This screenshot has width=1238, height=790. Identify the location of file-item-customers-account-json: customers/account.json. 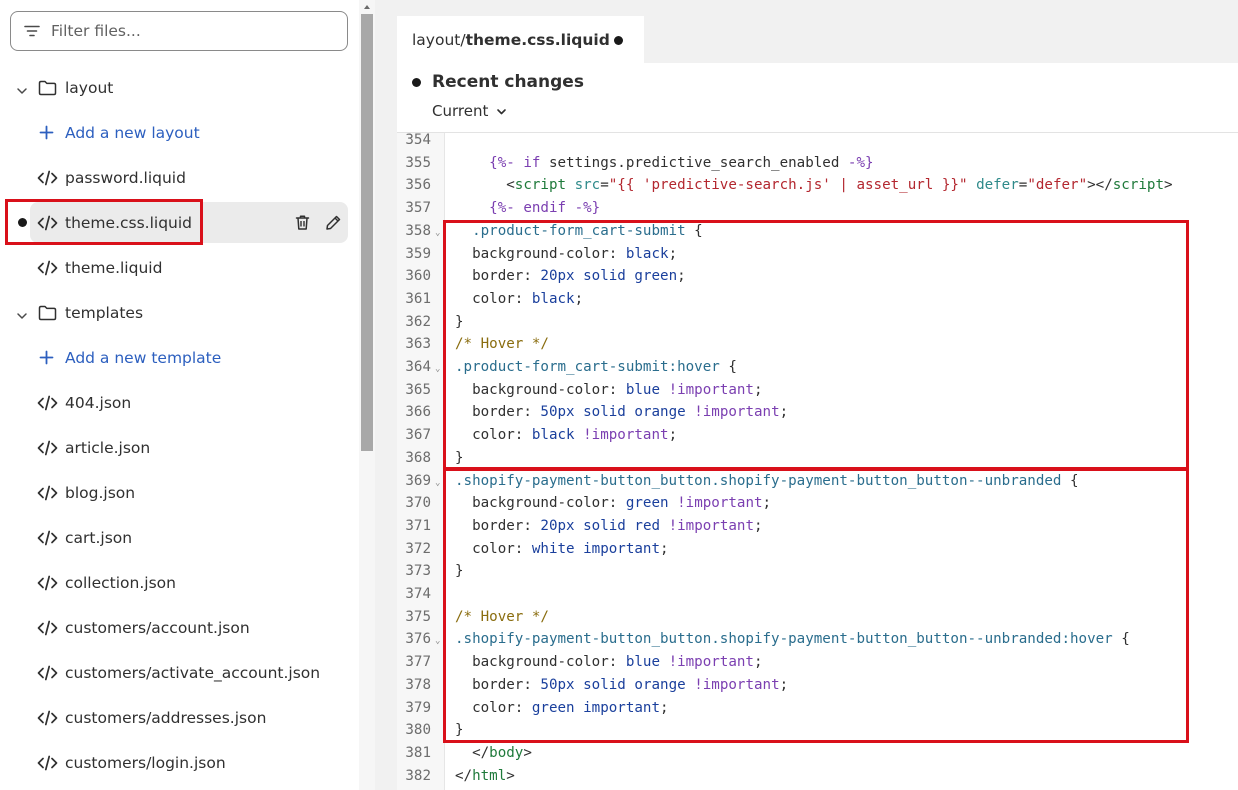
(180, 627).